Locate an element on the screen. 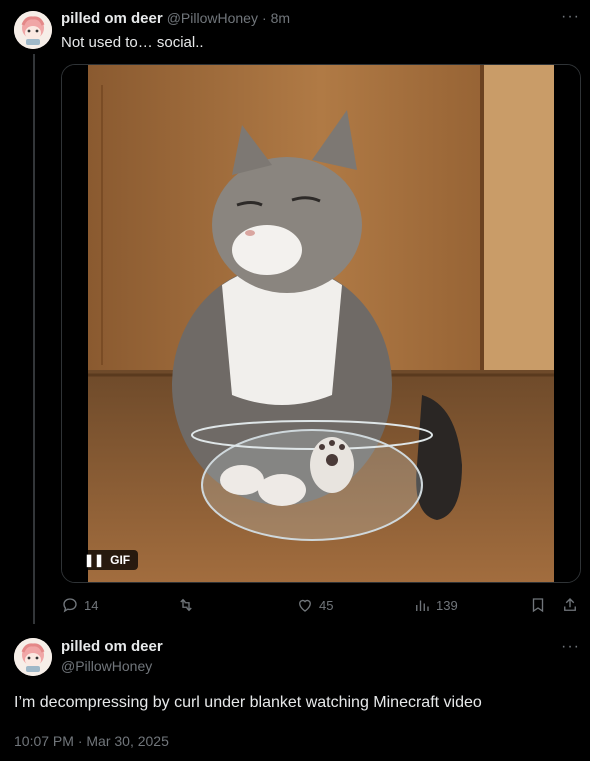  tweet-timestamp: 10:07 PM · Mar 30, 2025 is located at coordinates (91, 741).